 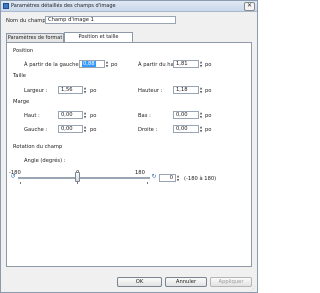 I want to click on margin-top-label: Haut :, so click(x=32, y=116).